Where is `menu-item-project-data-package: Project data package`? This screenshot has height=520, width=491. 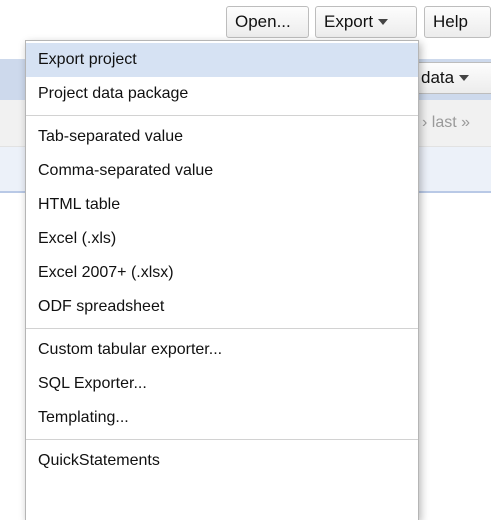 menu-item-project-data-package: Project data package is located at coordinates (222, 94).